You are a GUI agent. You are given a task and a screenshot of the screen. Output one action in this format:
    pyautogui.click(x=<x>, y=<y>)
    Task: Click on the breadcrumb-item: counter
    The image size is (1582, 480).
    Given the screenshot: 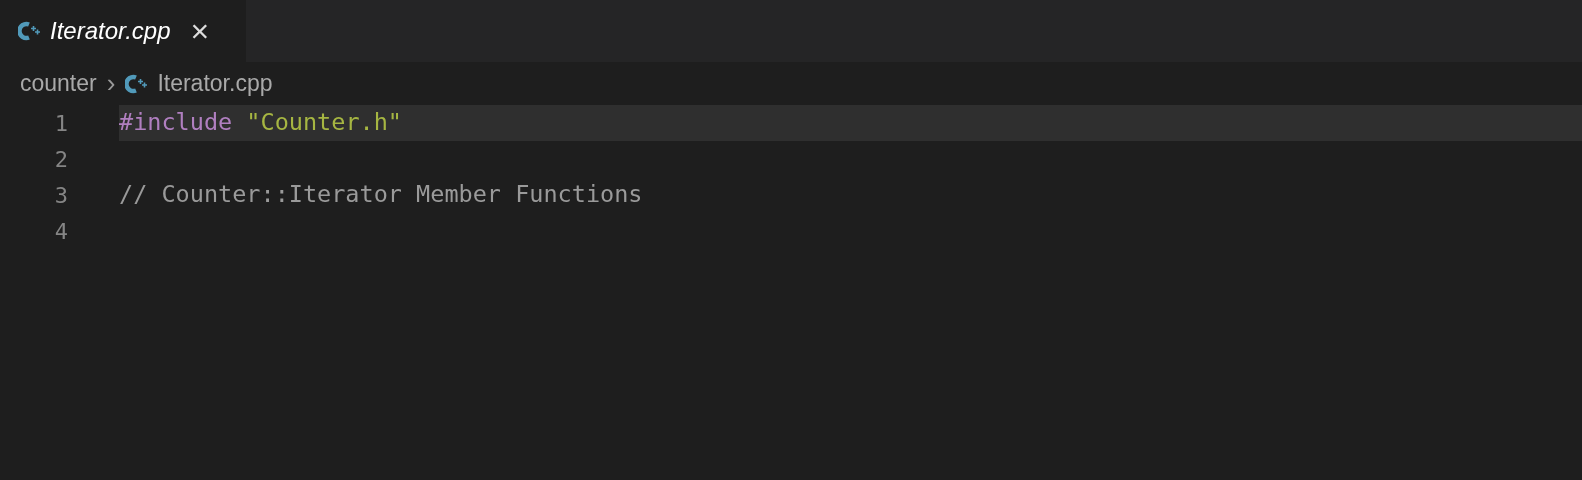 What is the action you would take?
    pyautogui.click(x=58, y=83)
    